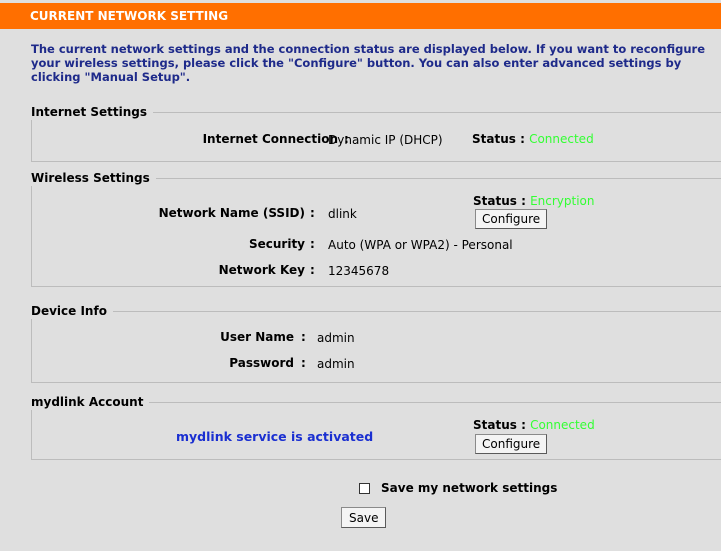 The image size is (721, 551). Describe the element at coordinates (360, 16) in the screenshot. I see `section-header: CURRENT NETWORK SETTING` at that location.